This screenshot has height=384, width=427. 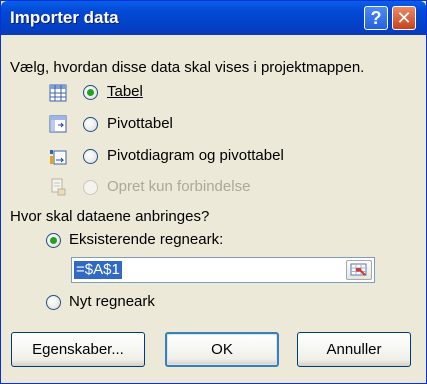 I want to click on help-icon: ?, so click(x=376, y=18).